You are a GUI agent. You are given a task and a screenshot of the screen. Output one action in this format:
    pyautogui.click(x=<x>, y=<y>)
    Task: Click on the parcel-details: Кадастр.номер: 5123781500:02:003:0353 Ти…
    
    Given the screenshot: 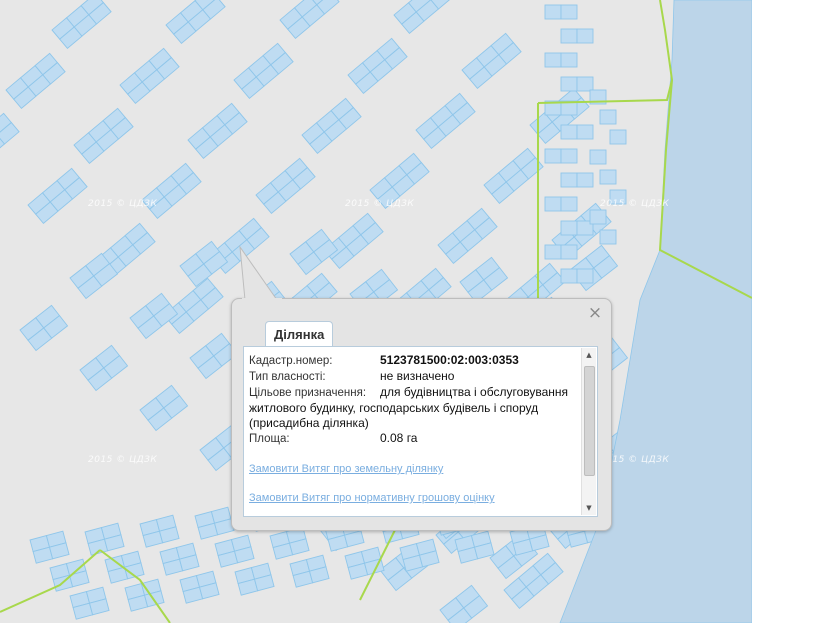 What is the action you would take?
    pyautogui.click(x=414, y=429)
    